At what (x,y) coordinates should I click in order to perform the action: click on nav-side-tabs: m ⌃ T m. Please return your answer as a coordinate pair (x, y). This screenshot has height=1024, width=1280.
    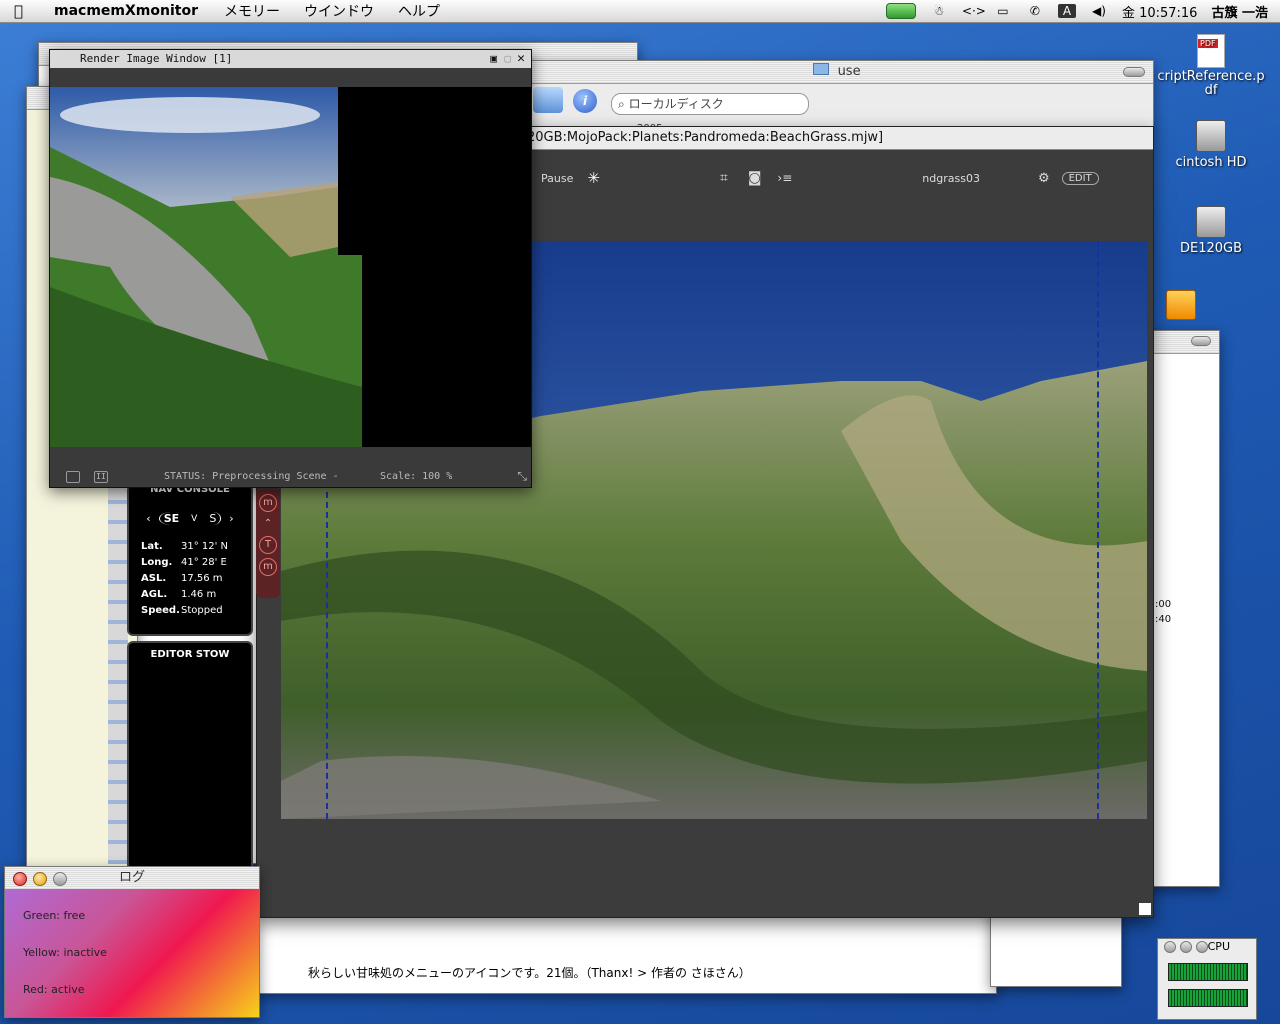
    Looking at the image, I should click on (268, 544).